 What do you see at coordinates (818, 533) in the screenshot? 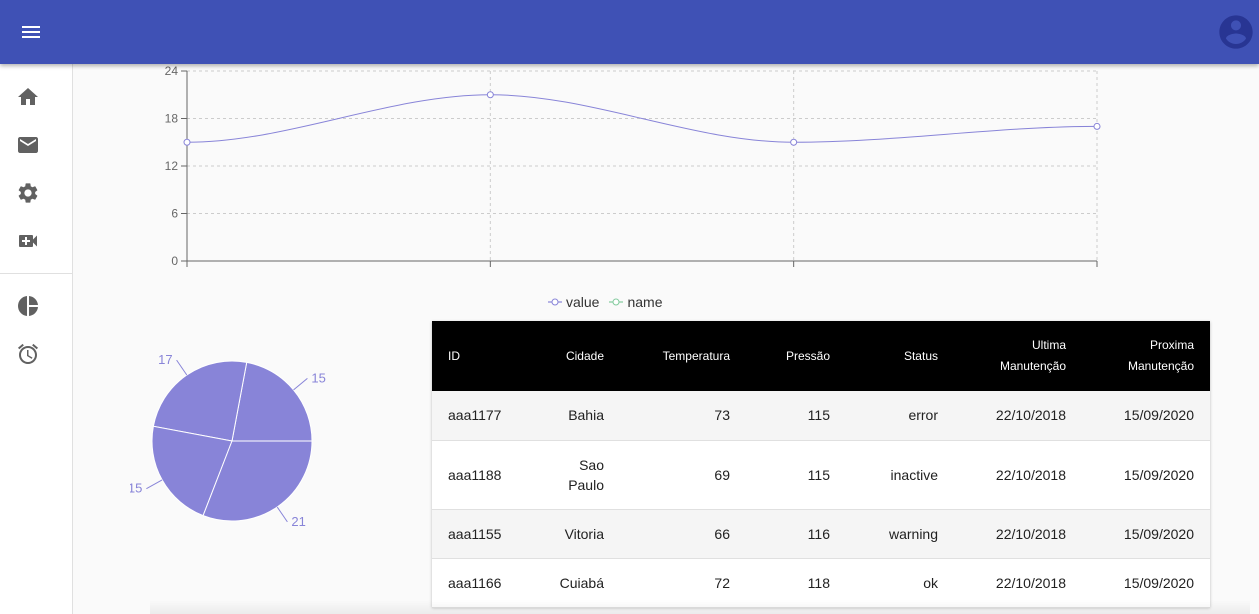
I see `table-cell: 116` at bounding box center [818, 533].